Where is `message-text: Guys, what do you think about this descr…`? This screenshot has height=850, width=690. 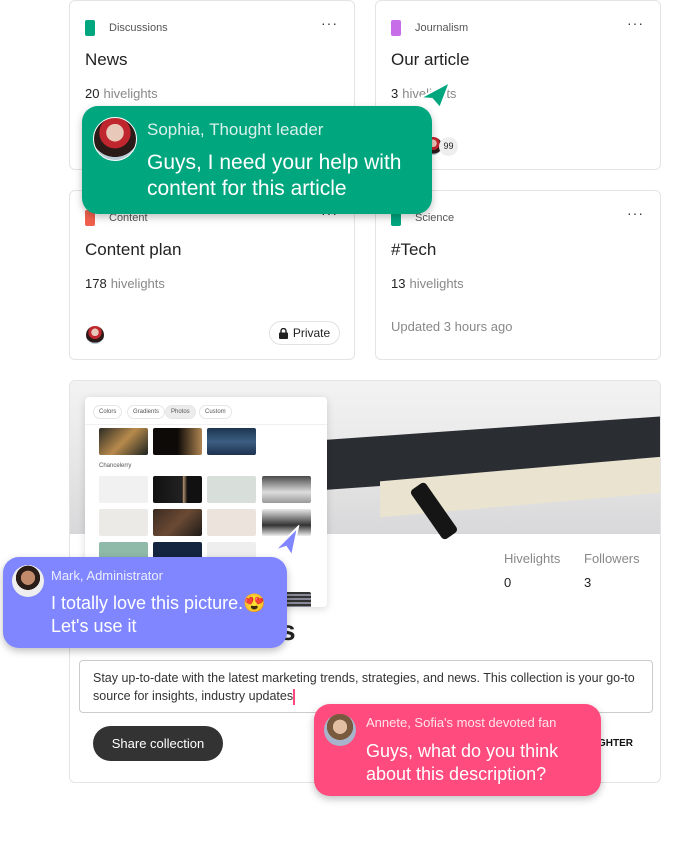
message-text: Guys, what do you think about this descr… is located at coordinates (462, 762).